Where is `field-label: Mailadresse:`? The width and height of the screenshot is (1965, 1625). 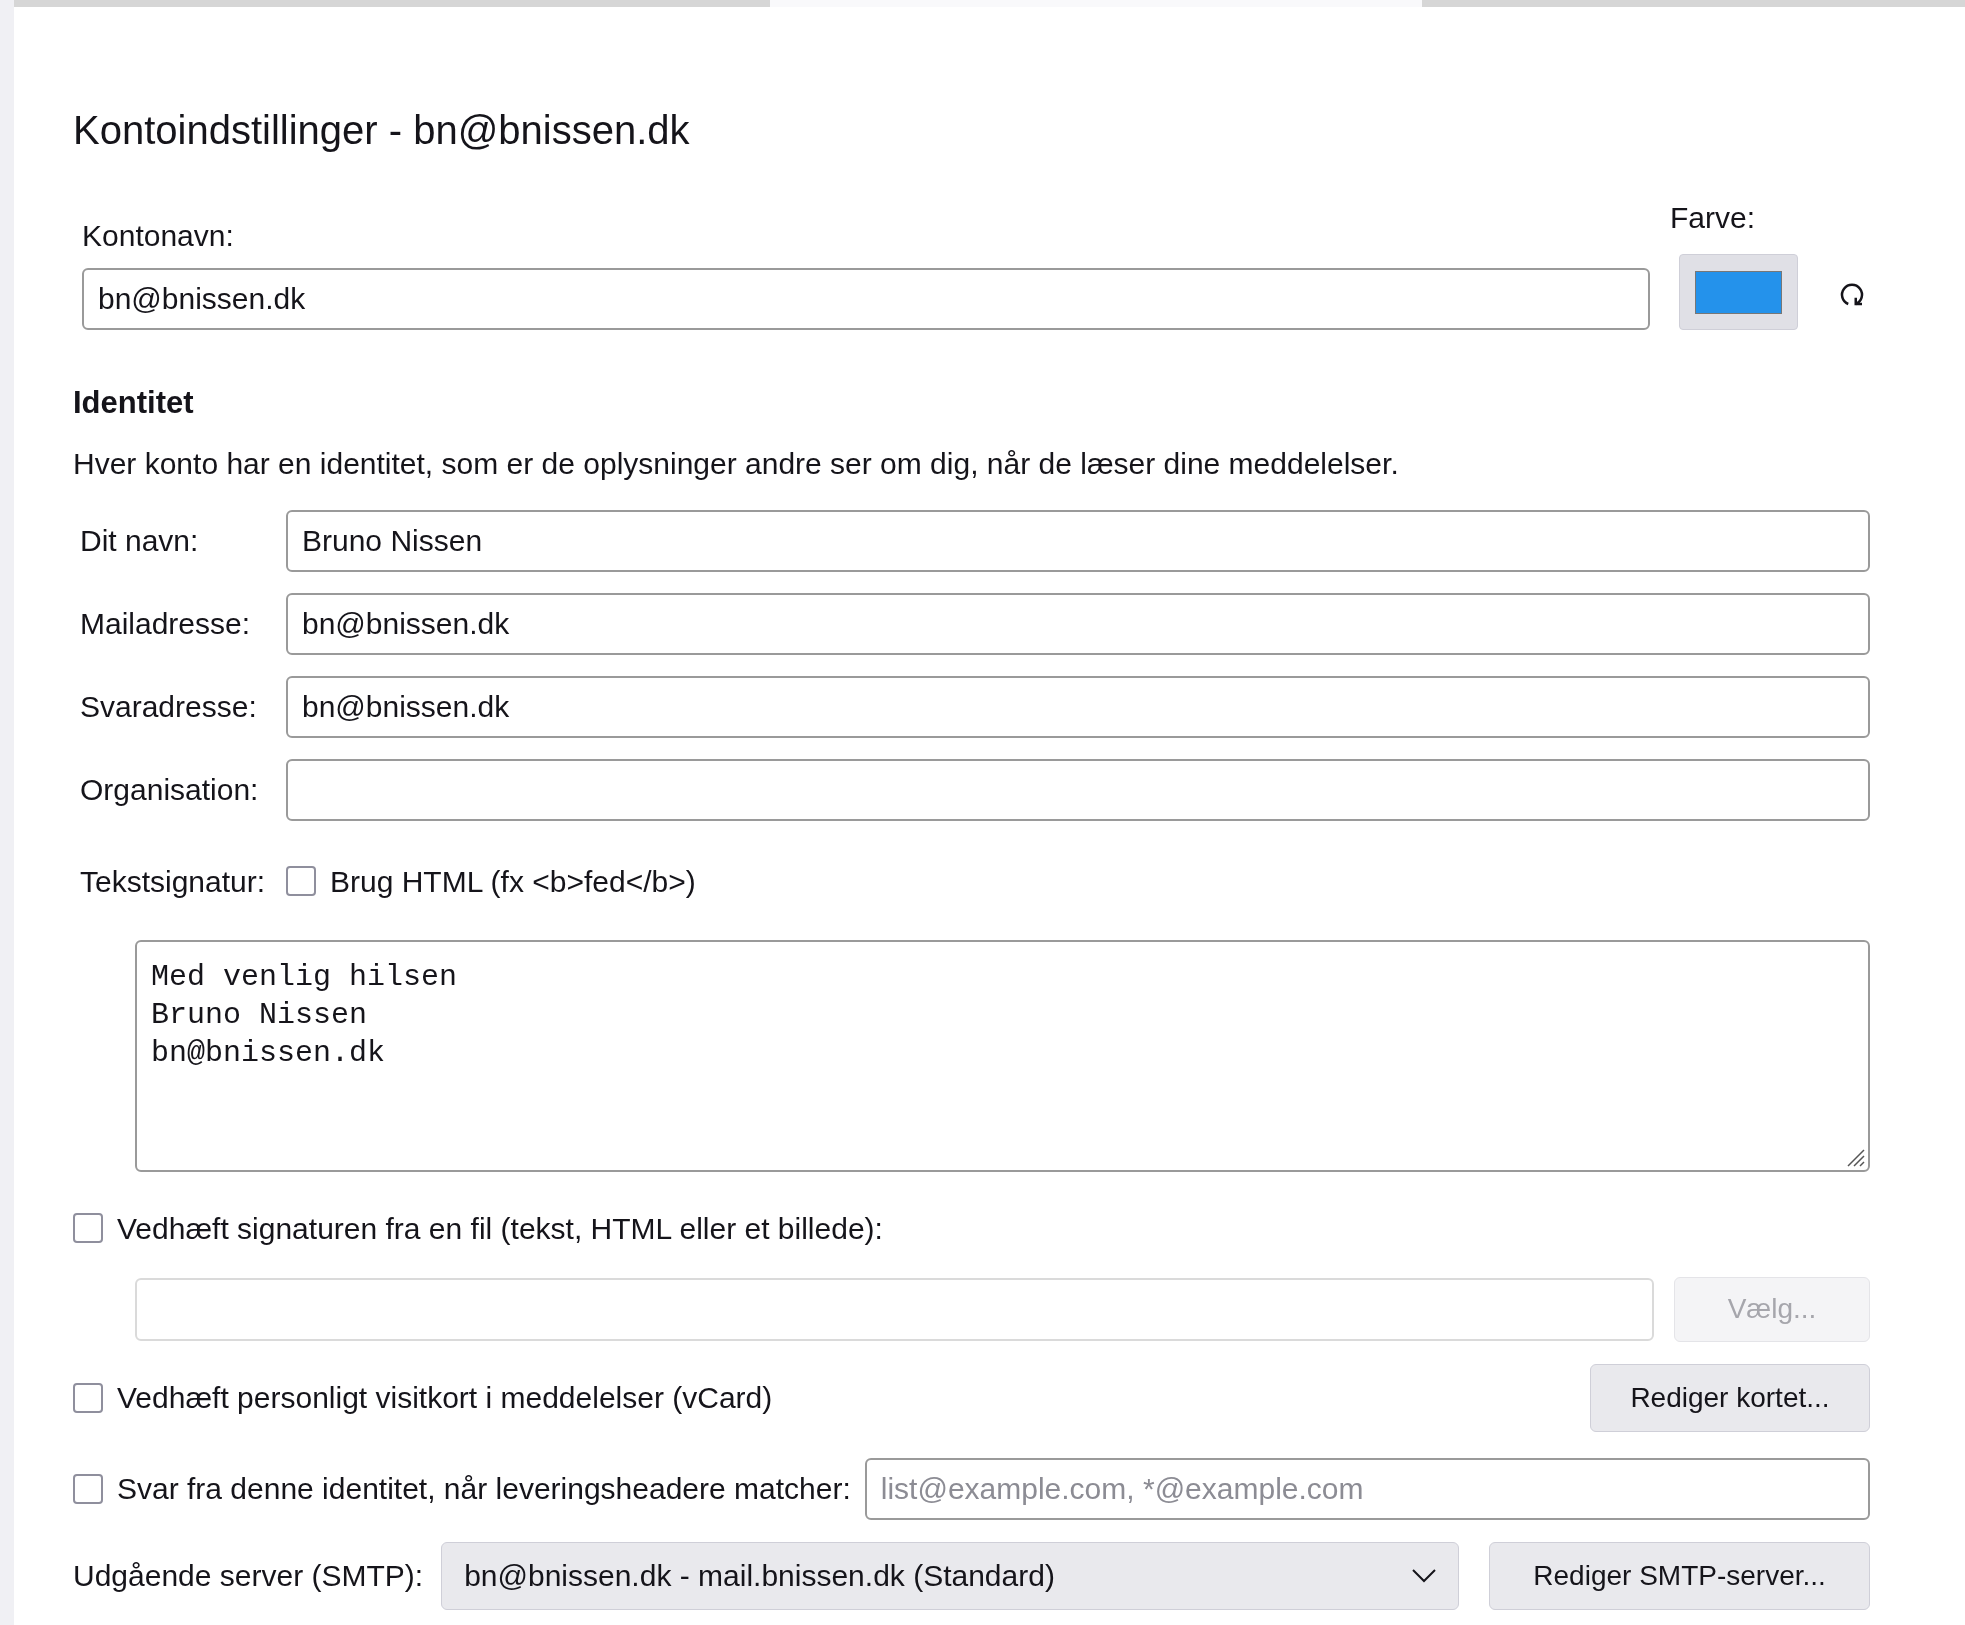
field-label: Mailadresse: is located at coordinates (165, 624).